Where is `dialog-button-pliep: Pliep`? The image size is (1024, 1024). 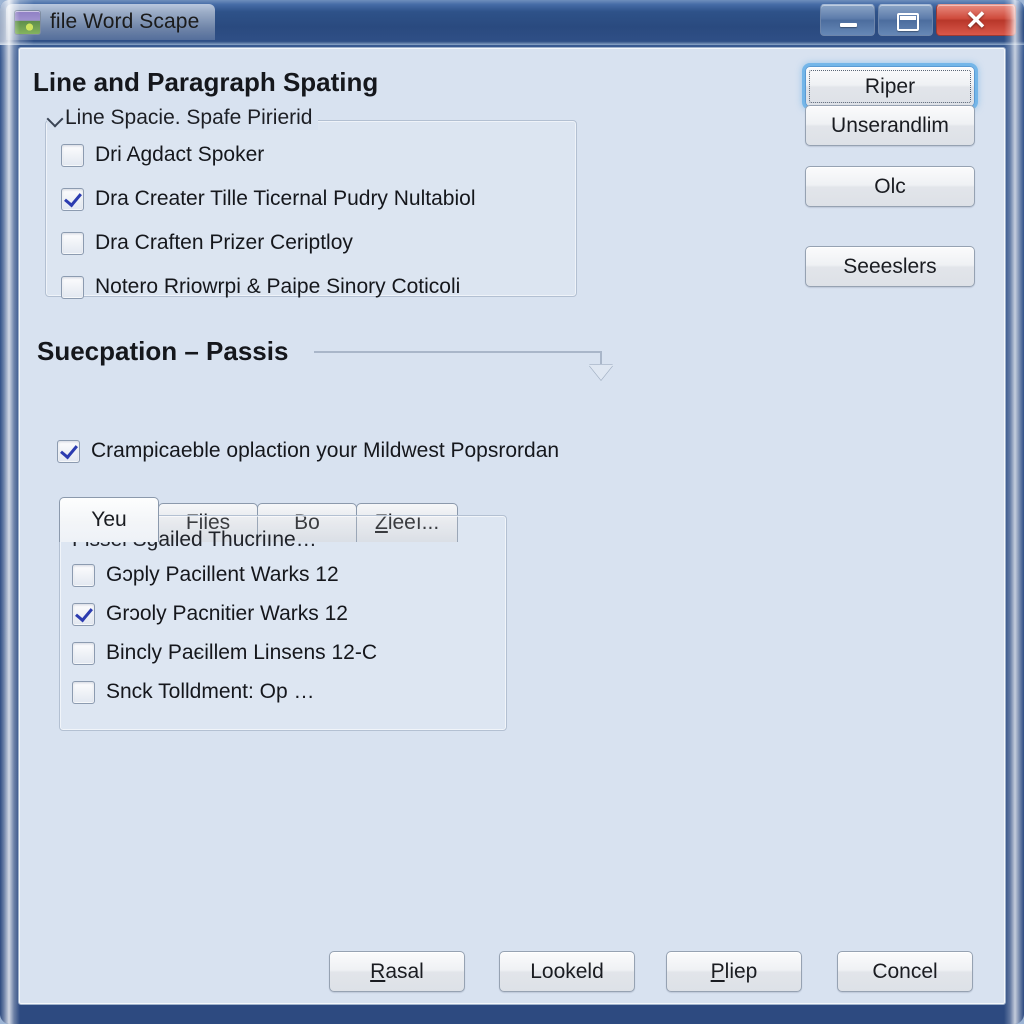 dialog-button-pliep: Pliep is located at coordinates (734, 971).